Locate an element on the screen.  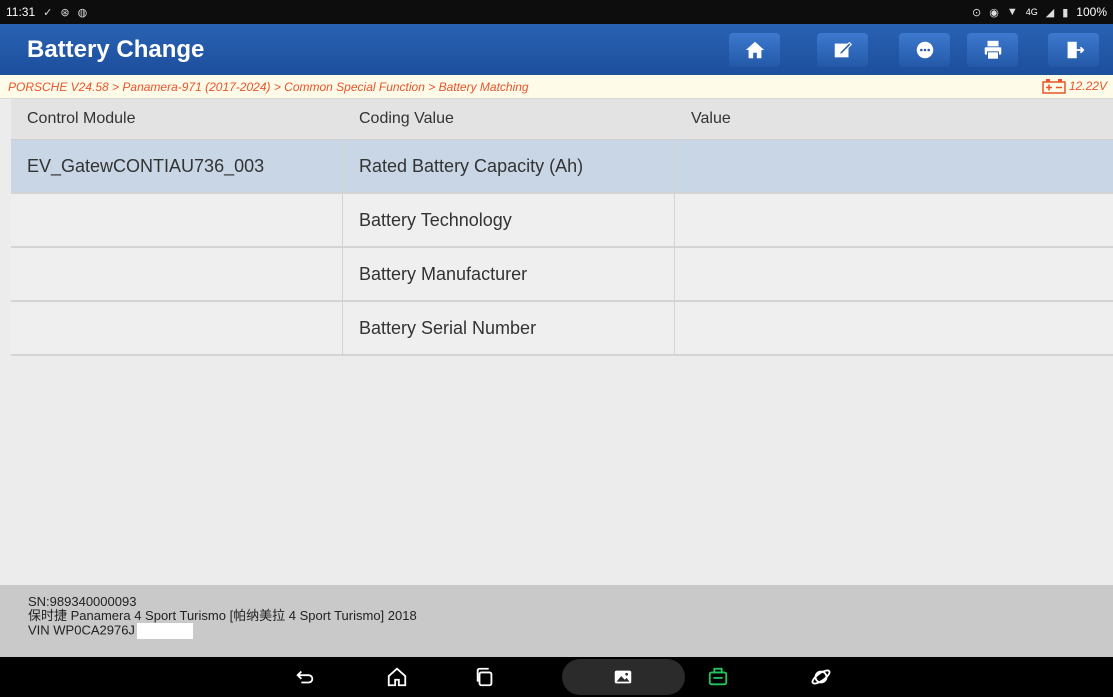
voltage-value: 12.22V is located at coordinates (1087, 86).